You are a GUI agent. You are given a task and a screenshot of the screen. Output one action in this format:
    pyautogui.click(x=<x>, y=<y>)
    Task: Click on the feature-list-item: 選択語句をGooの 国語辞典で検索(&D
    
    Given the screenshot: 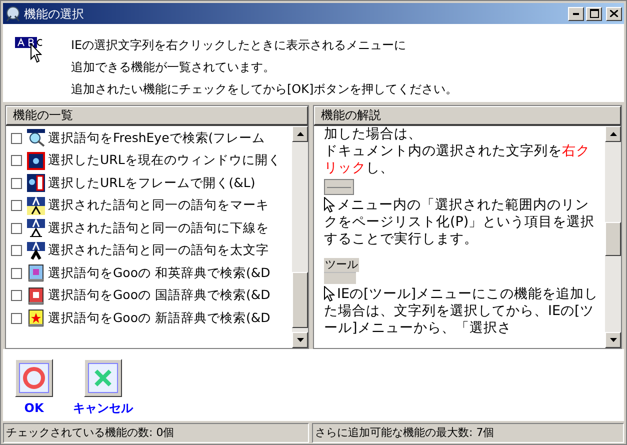 What is the action you would take?
    pyautogui.click(x=151, y=295)
    